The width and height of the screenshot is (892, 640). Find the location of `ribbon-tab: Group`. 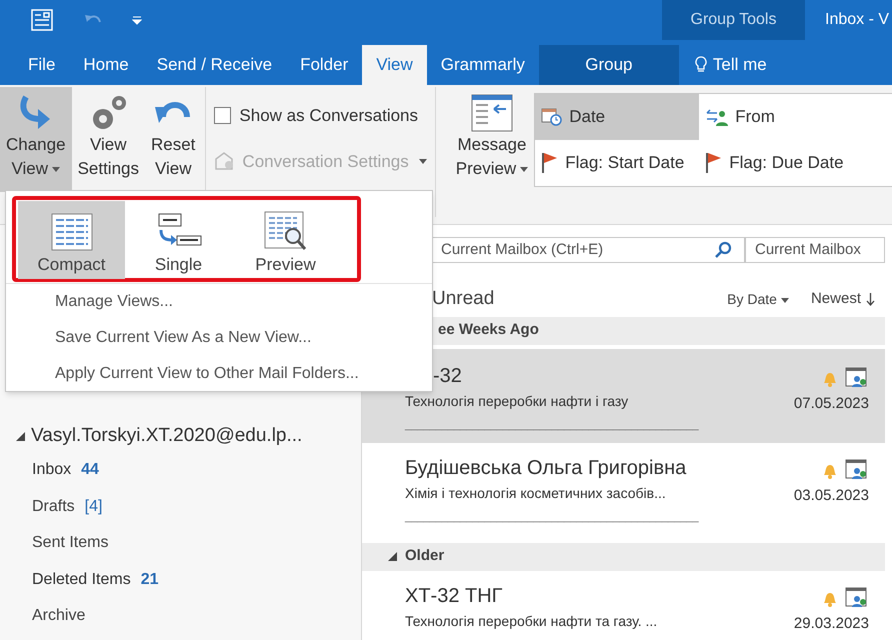

ribbon-tab: Group is located at coordinates (608, 65).